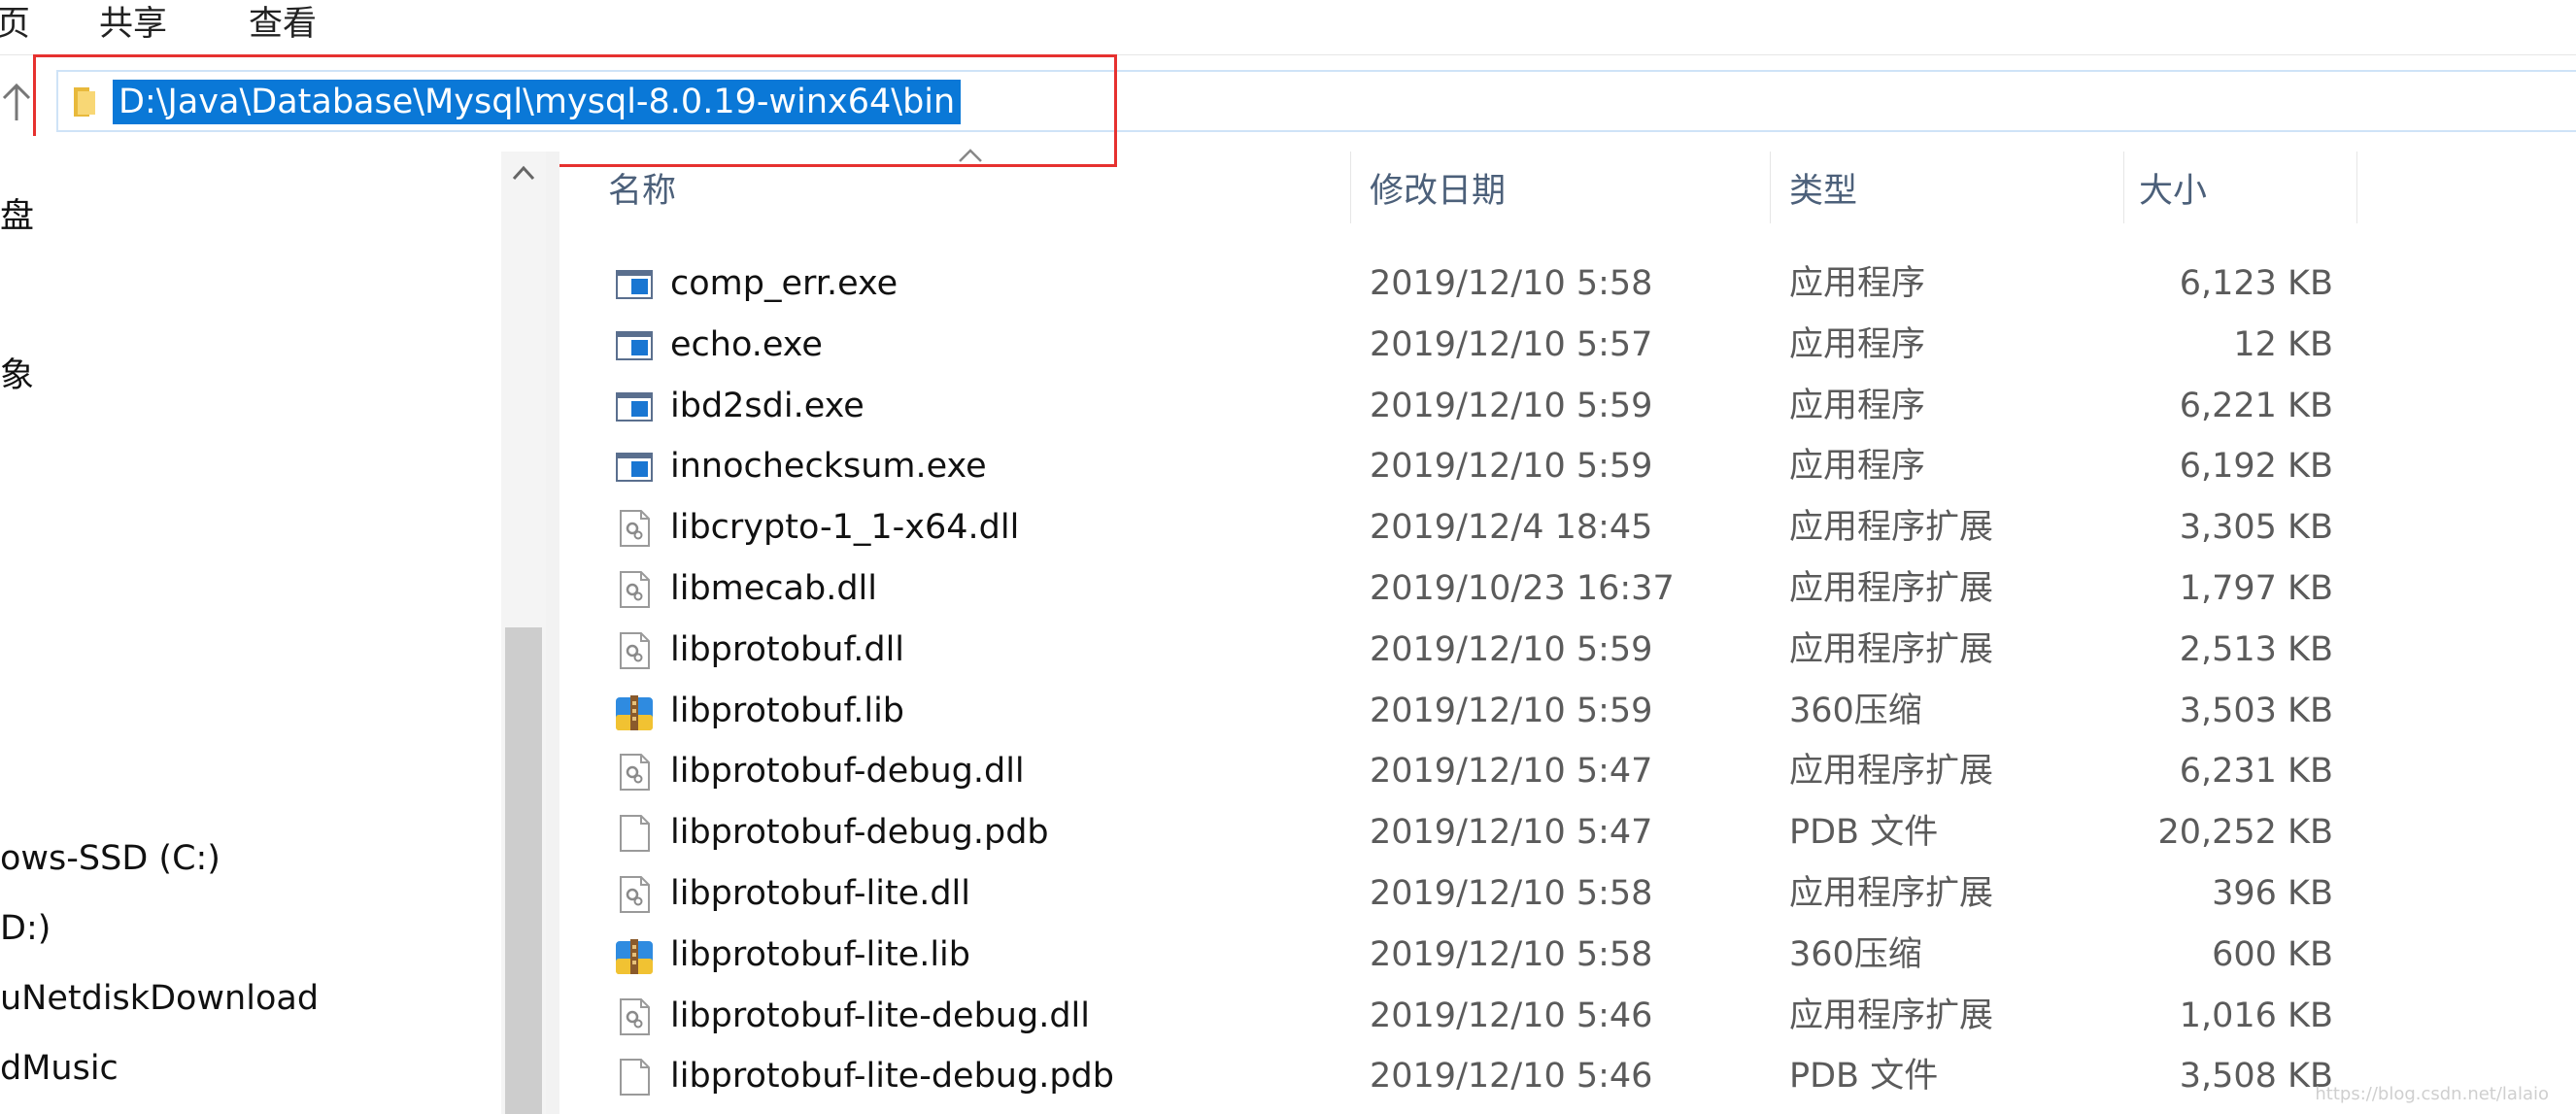 The height and width of the screenshot is (1114, 2576). I want to click on column-header-name: 名称, so click(642, 188).